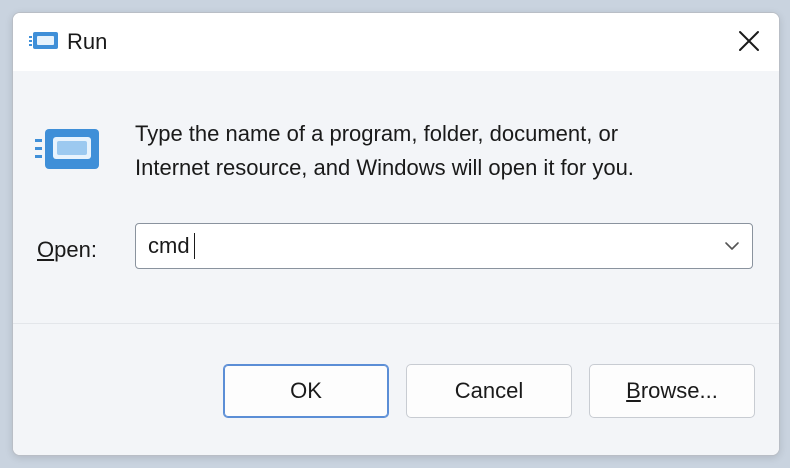 The width and height of the screenshot is (790, 468). I want to click on open-label-mnemonic: O, so click(46, 249).